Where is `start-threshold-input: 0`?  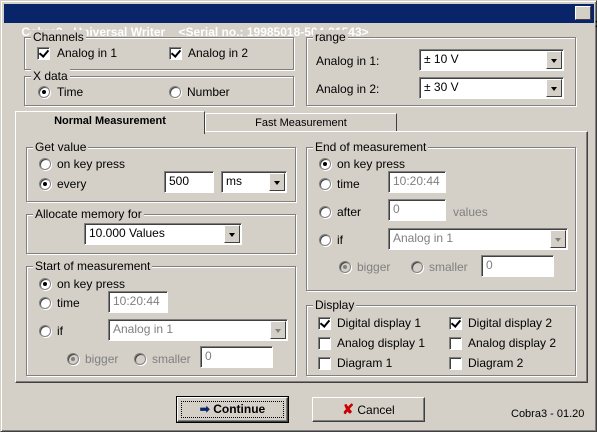
start-threshold-input: 0 is located at coordinates (236, 357).